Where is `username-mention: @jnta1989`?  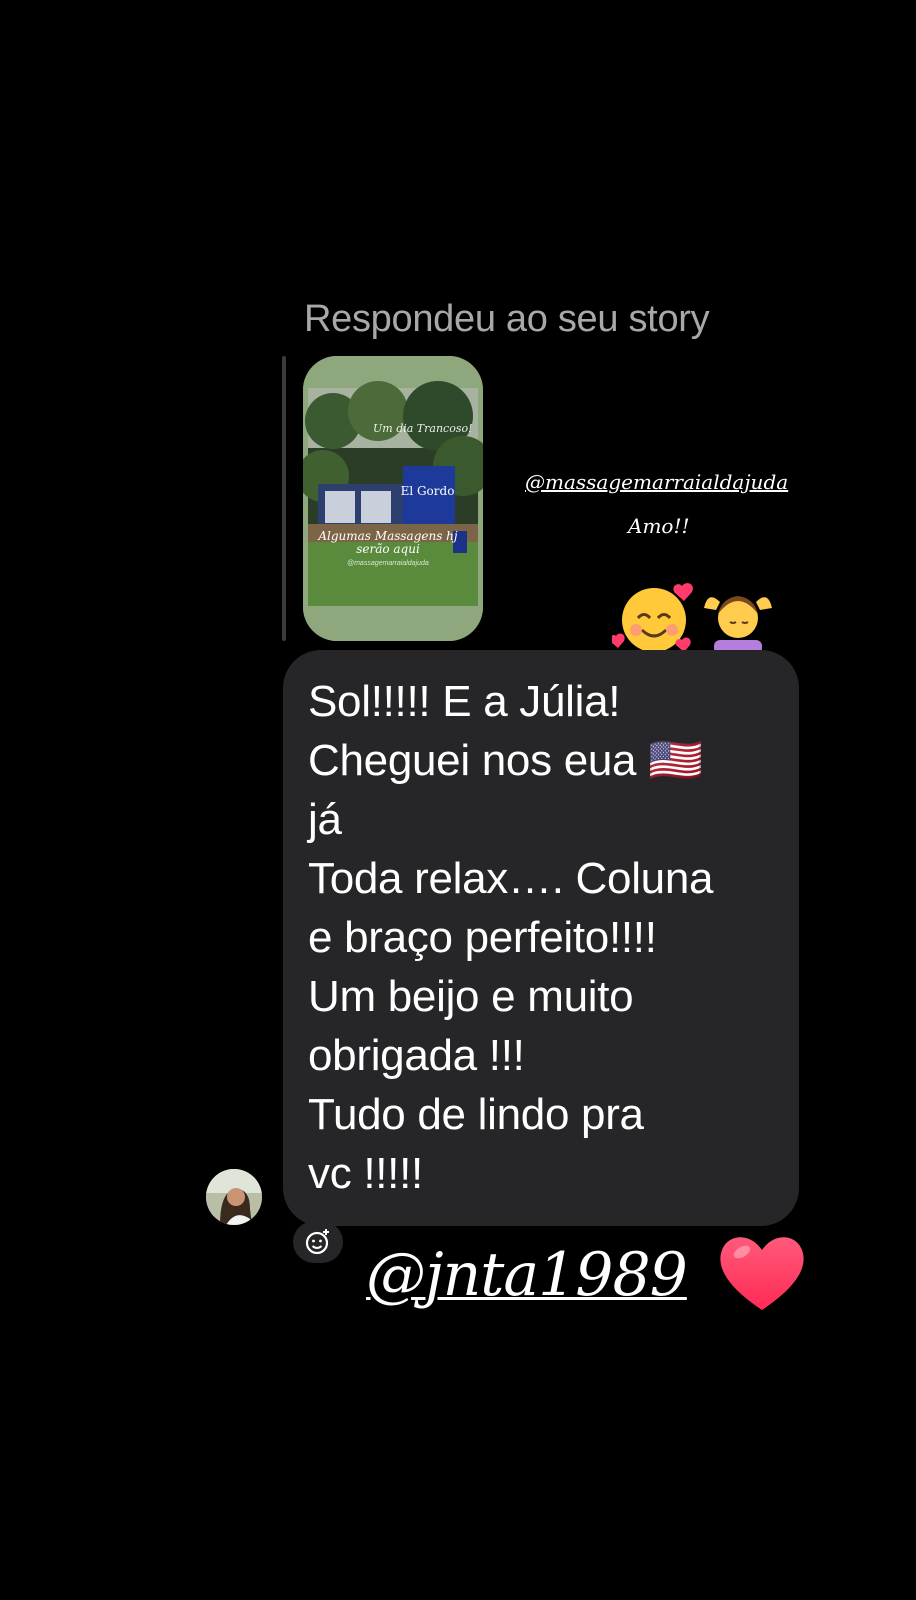 username-mention: @jnta1989 is located at coordinates (527, 1275).